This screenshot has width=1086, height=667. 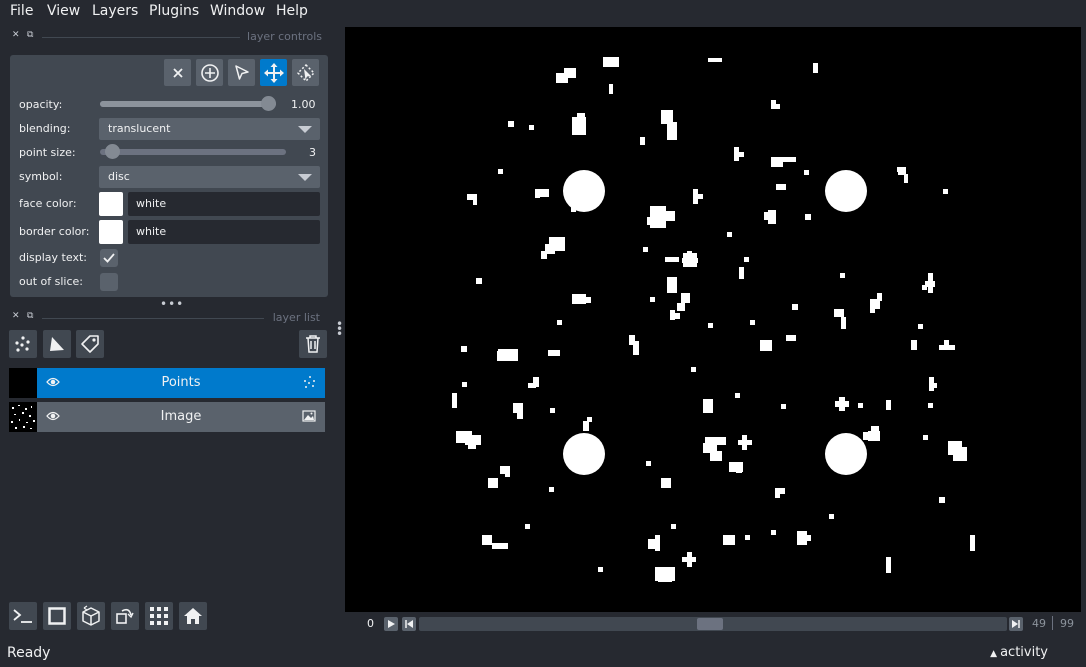 I want to click on border-color-swatch, so click(x=111, y=232).